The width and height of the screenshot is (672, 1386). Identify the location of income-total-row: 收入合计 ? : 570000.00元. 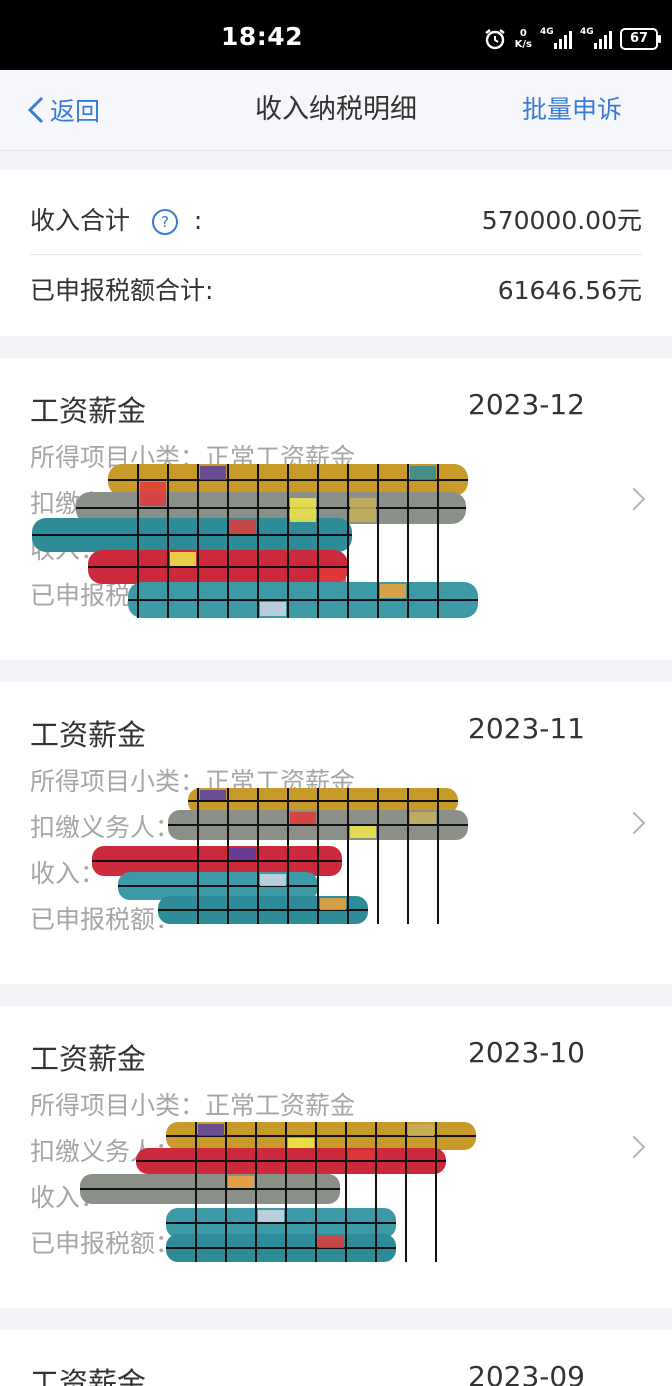
(336, 219).